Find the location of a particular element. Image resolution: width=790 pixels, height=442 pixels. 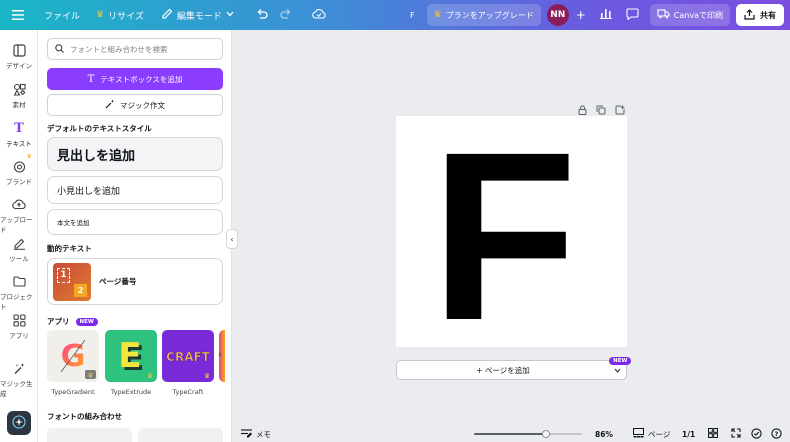

rail-item-elements: 素材 is located at coordinates (19, 95).